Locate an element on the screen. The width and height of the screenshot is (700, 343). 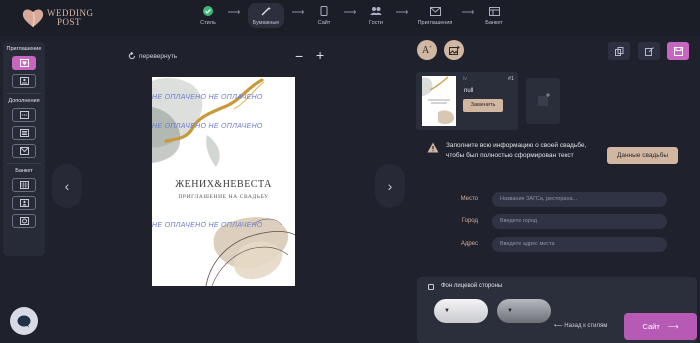
background-checkbox is located at coordinates (431, 287).